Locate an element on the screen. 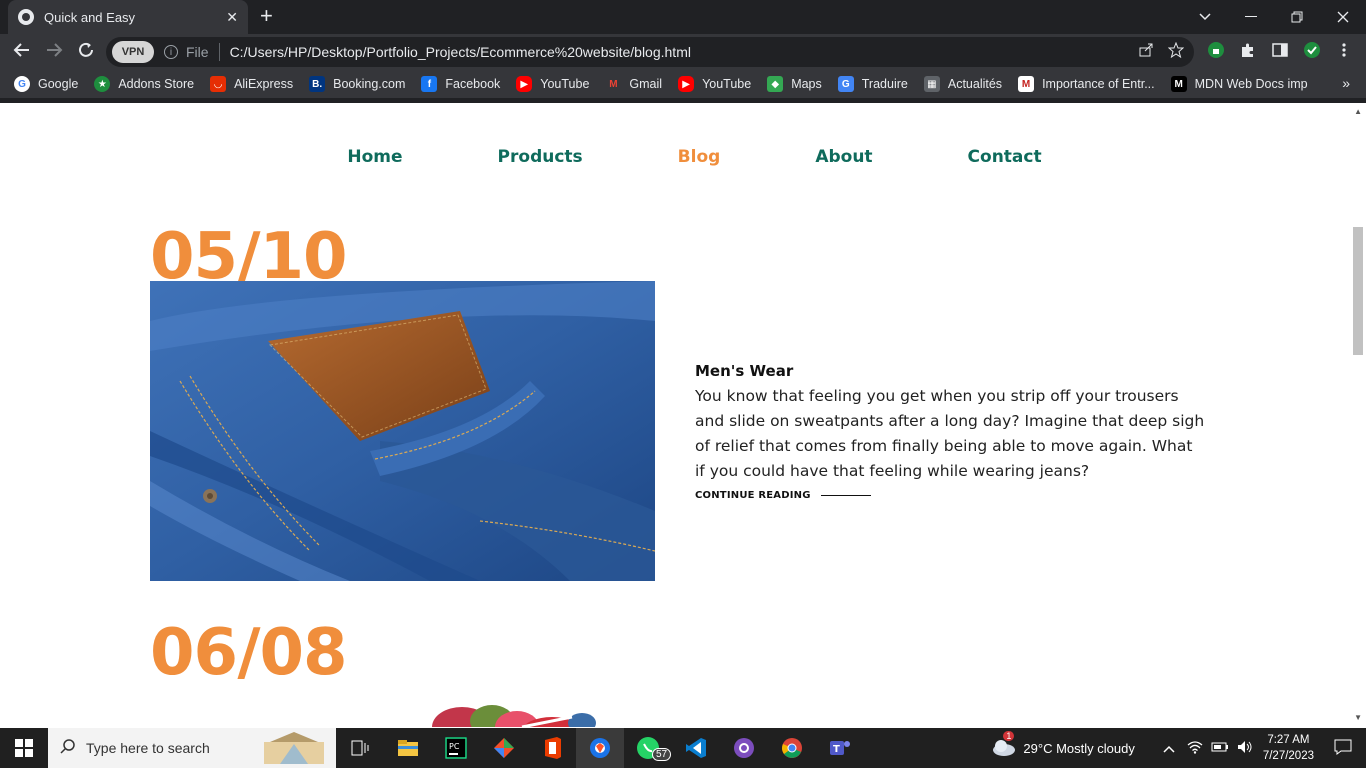 Image resolution: width=1366 pixels, height=769 pixels. tab-title: Quick and Easy is located at coordinates (90, 17).